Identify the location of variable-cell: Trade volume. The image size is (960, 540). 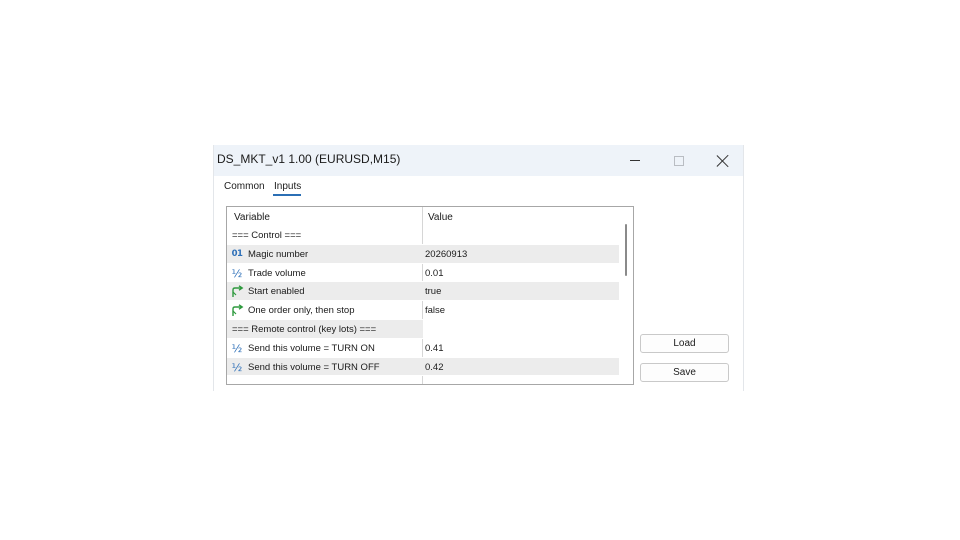
(277, 273).